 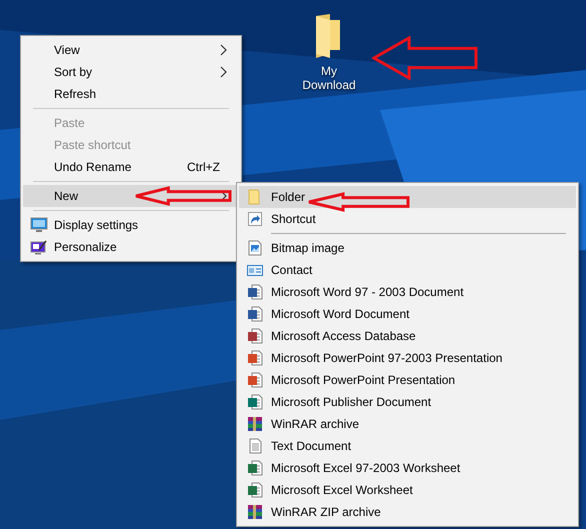 I want to click on menu-item: Refresh, so click(x=131, y=94).